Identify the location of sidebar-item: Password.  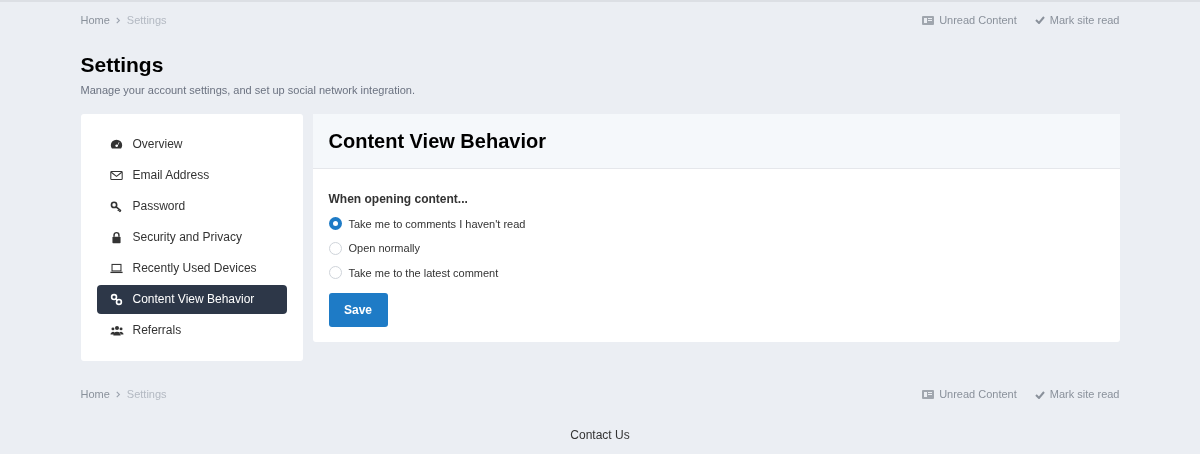
(191, 206).